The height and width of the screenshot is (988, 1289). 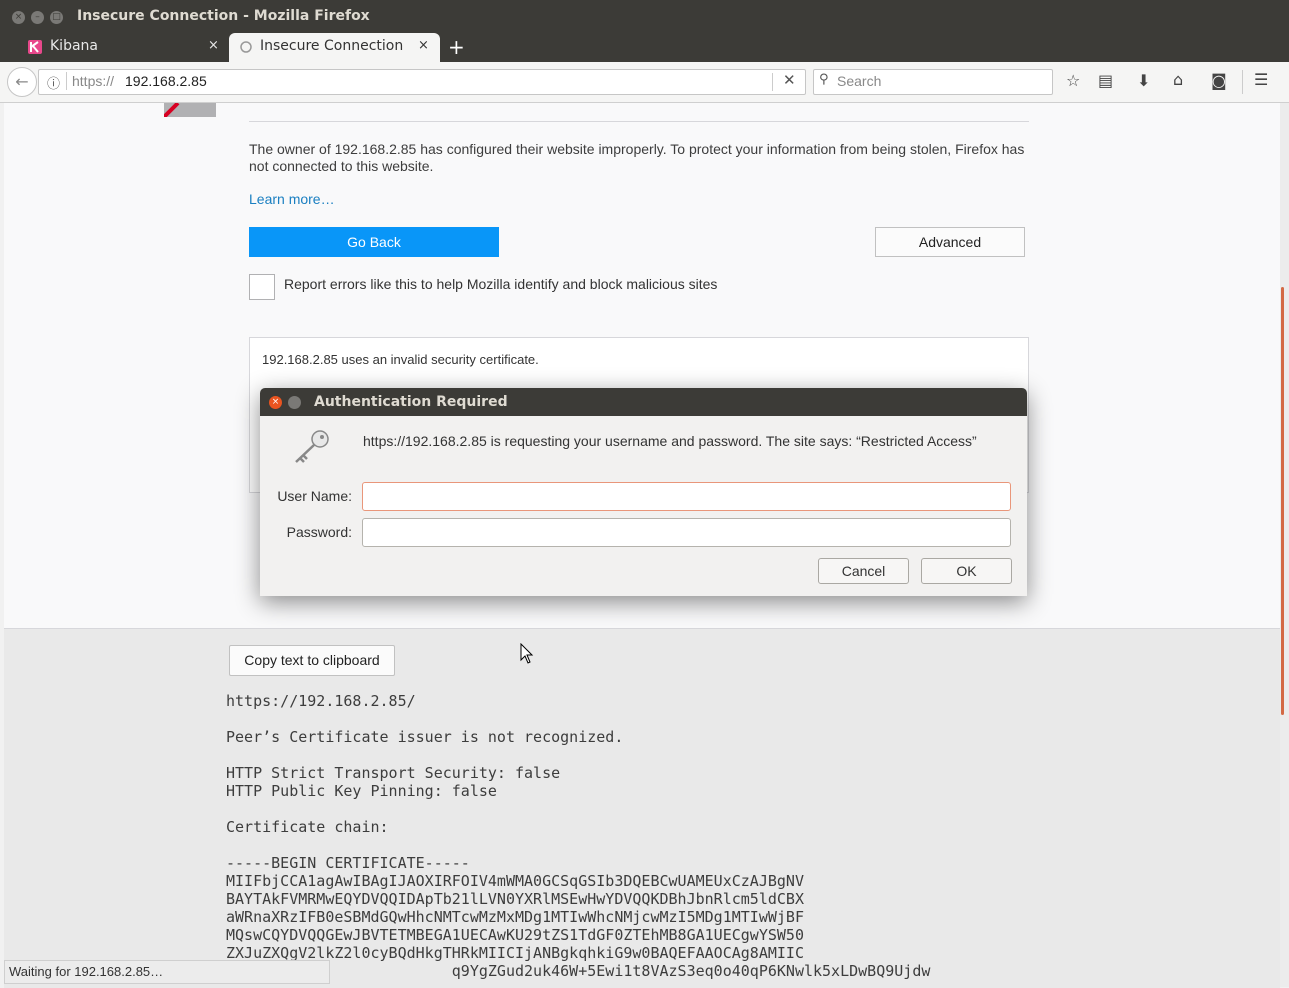 What do you see at coordinates (166, 81) in the screenshot?
I see `url-host: 192.168.2.85` at bounding box center [166, 81].